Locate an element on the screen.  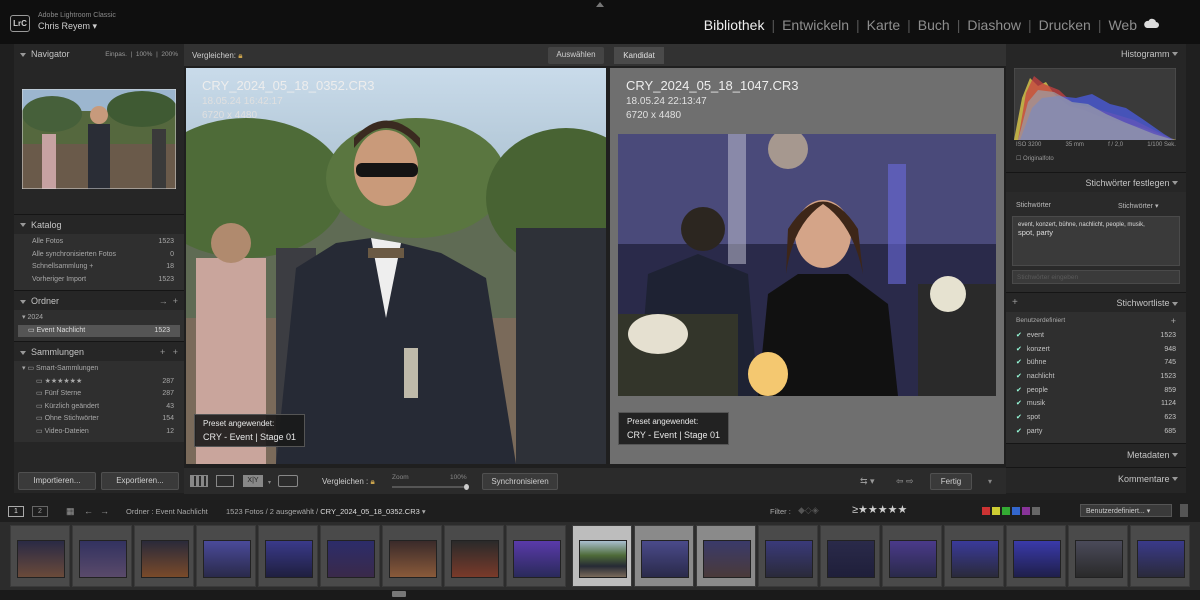
gray-label-icon is located at coordinates (1036, 511).